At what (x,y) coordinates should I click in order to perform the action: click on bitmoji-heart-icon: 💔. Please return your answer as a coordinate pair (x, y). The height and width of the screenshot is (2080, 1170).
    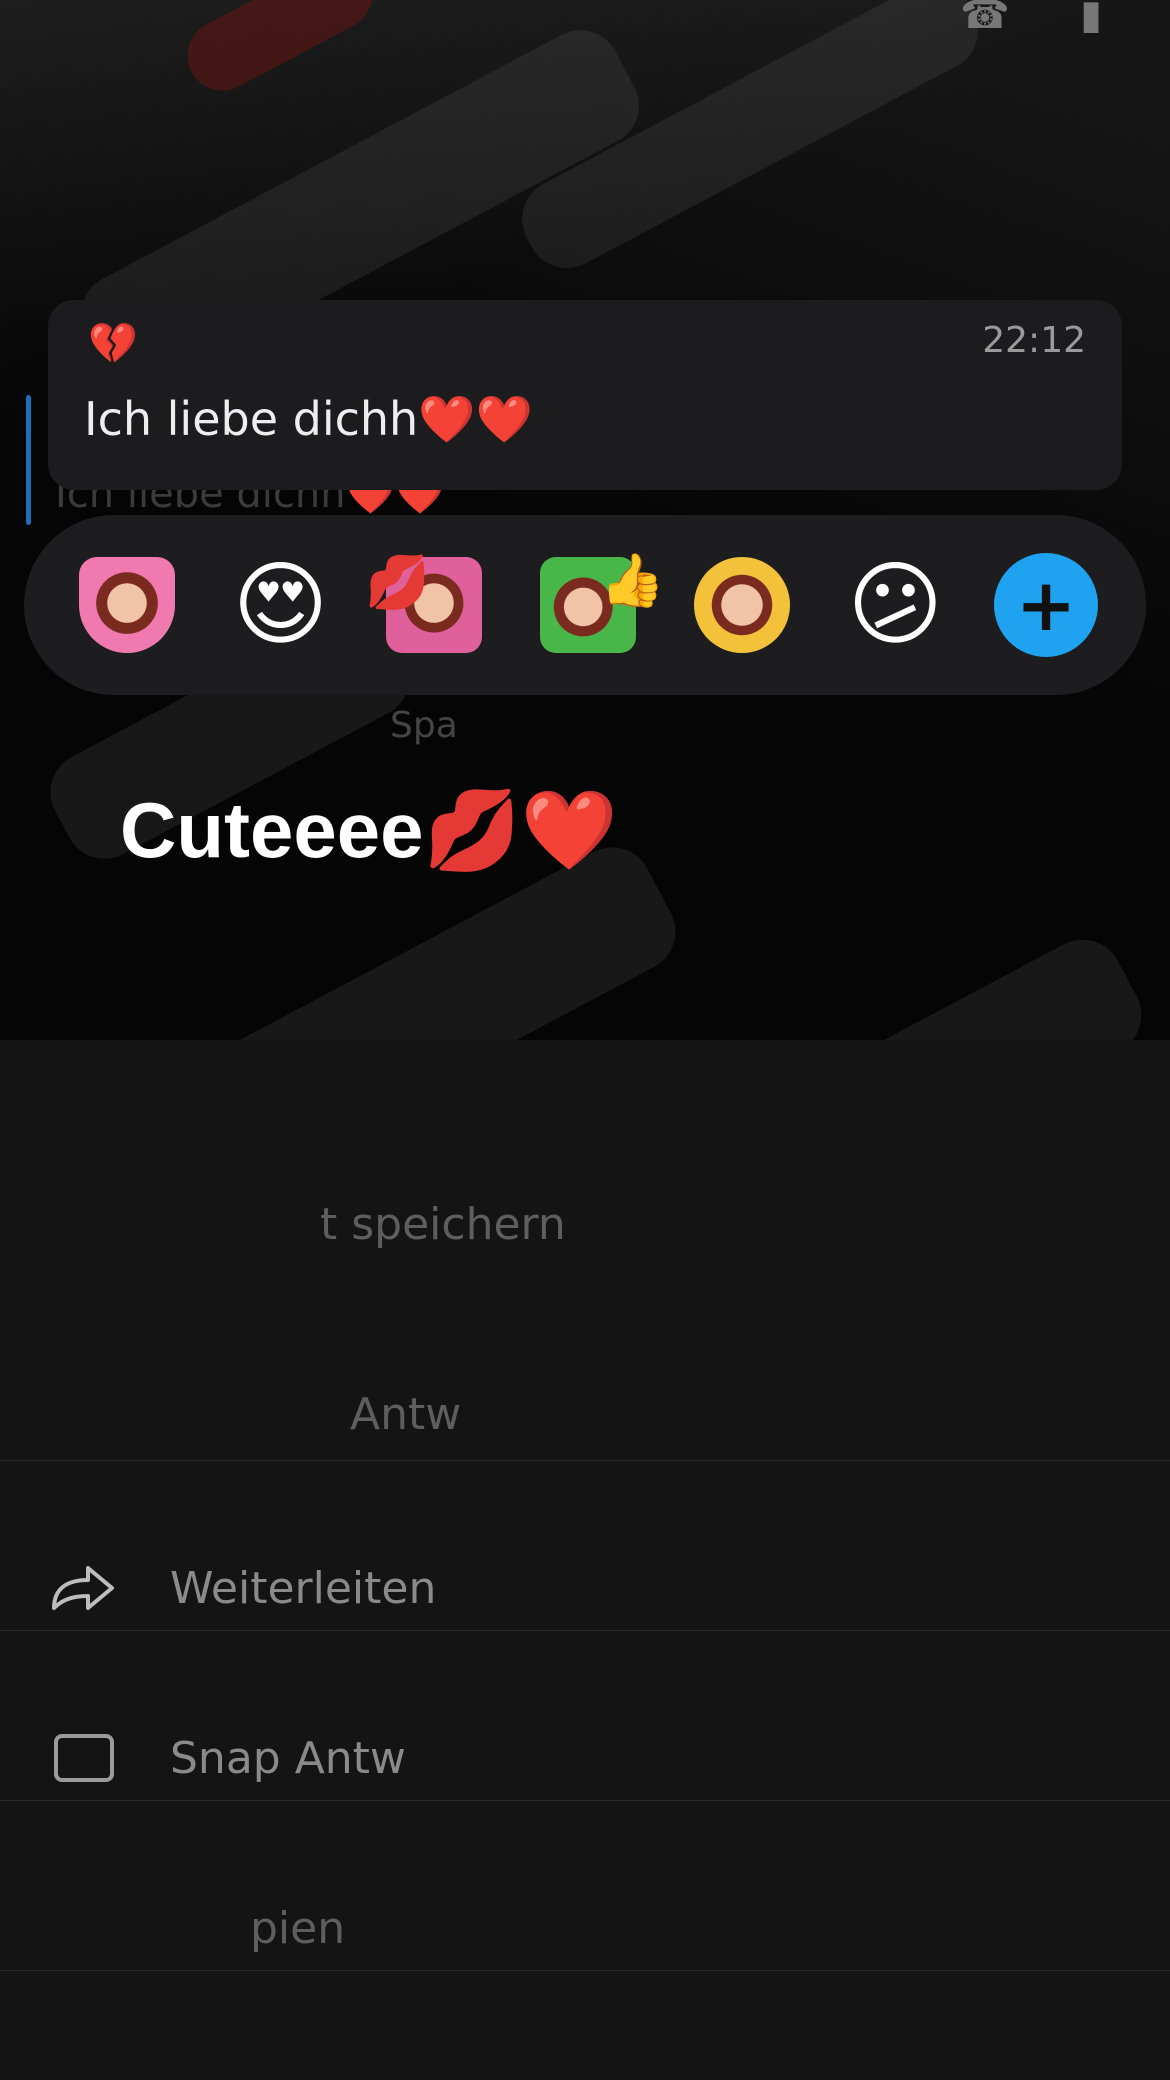
    Looking at the image, I should click on (113, 344).